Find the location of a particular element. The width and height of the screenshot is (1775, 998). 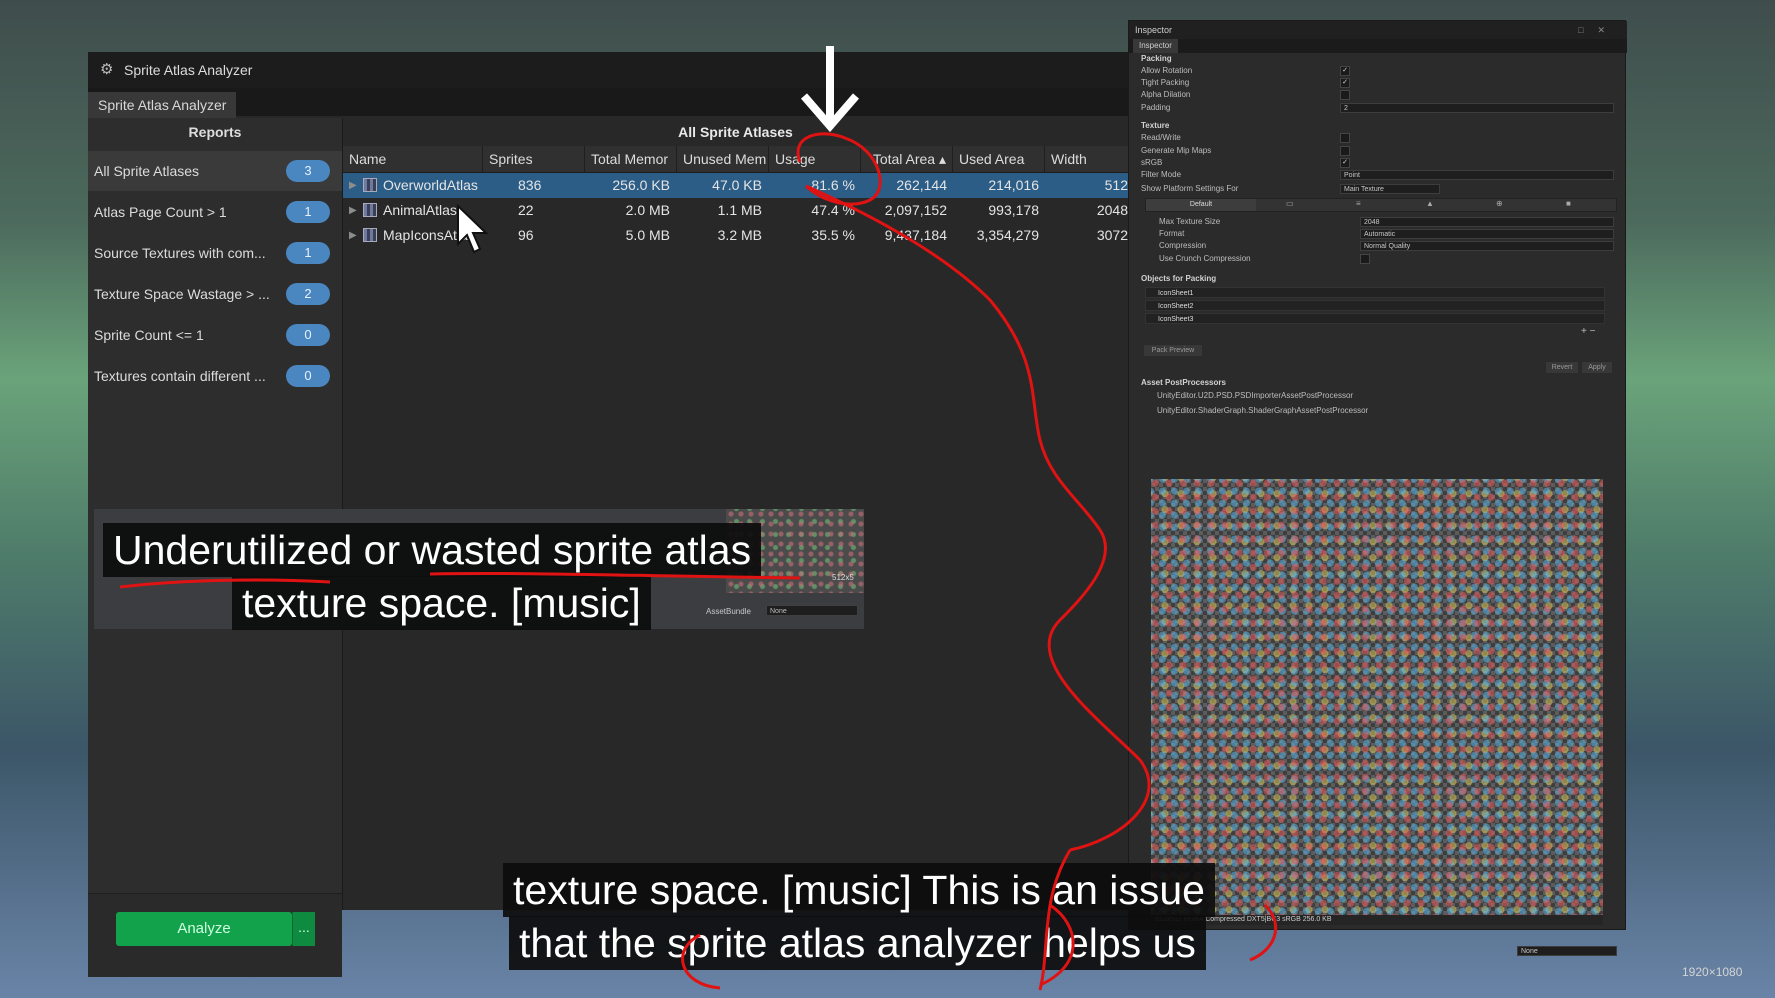

alpha-dilation-checkbox is located at coordinates (1345, 95).